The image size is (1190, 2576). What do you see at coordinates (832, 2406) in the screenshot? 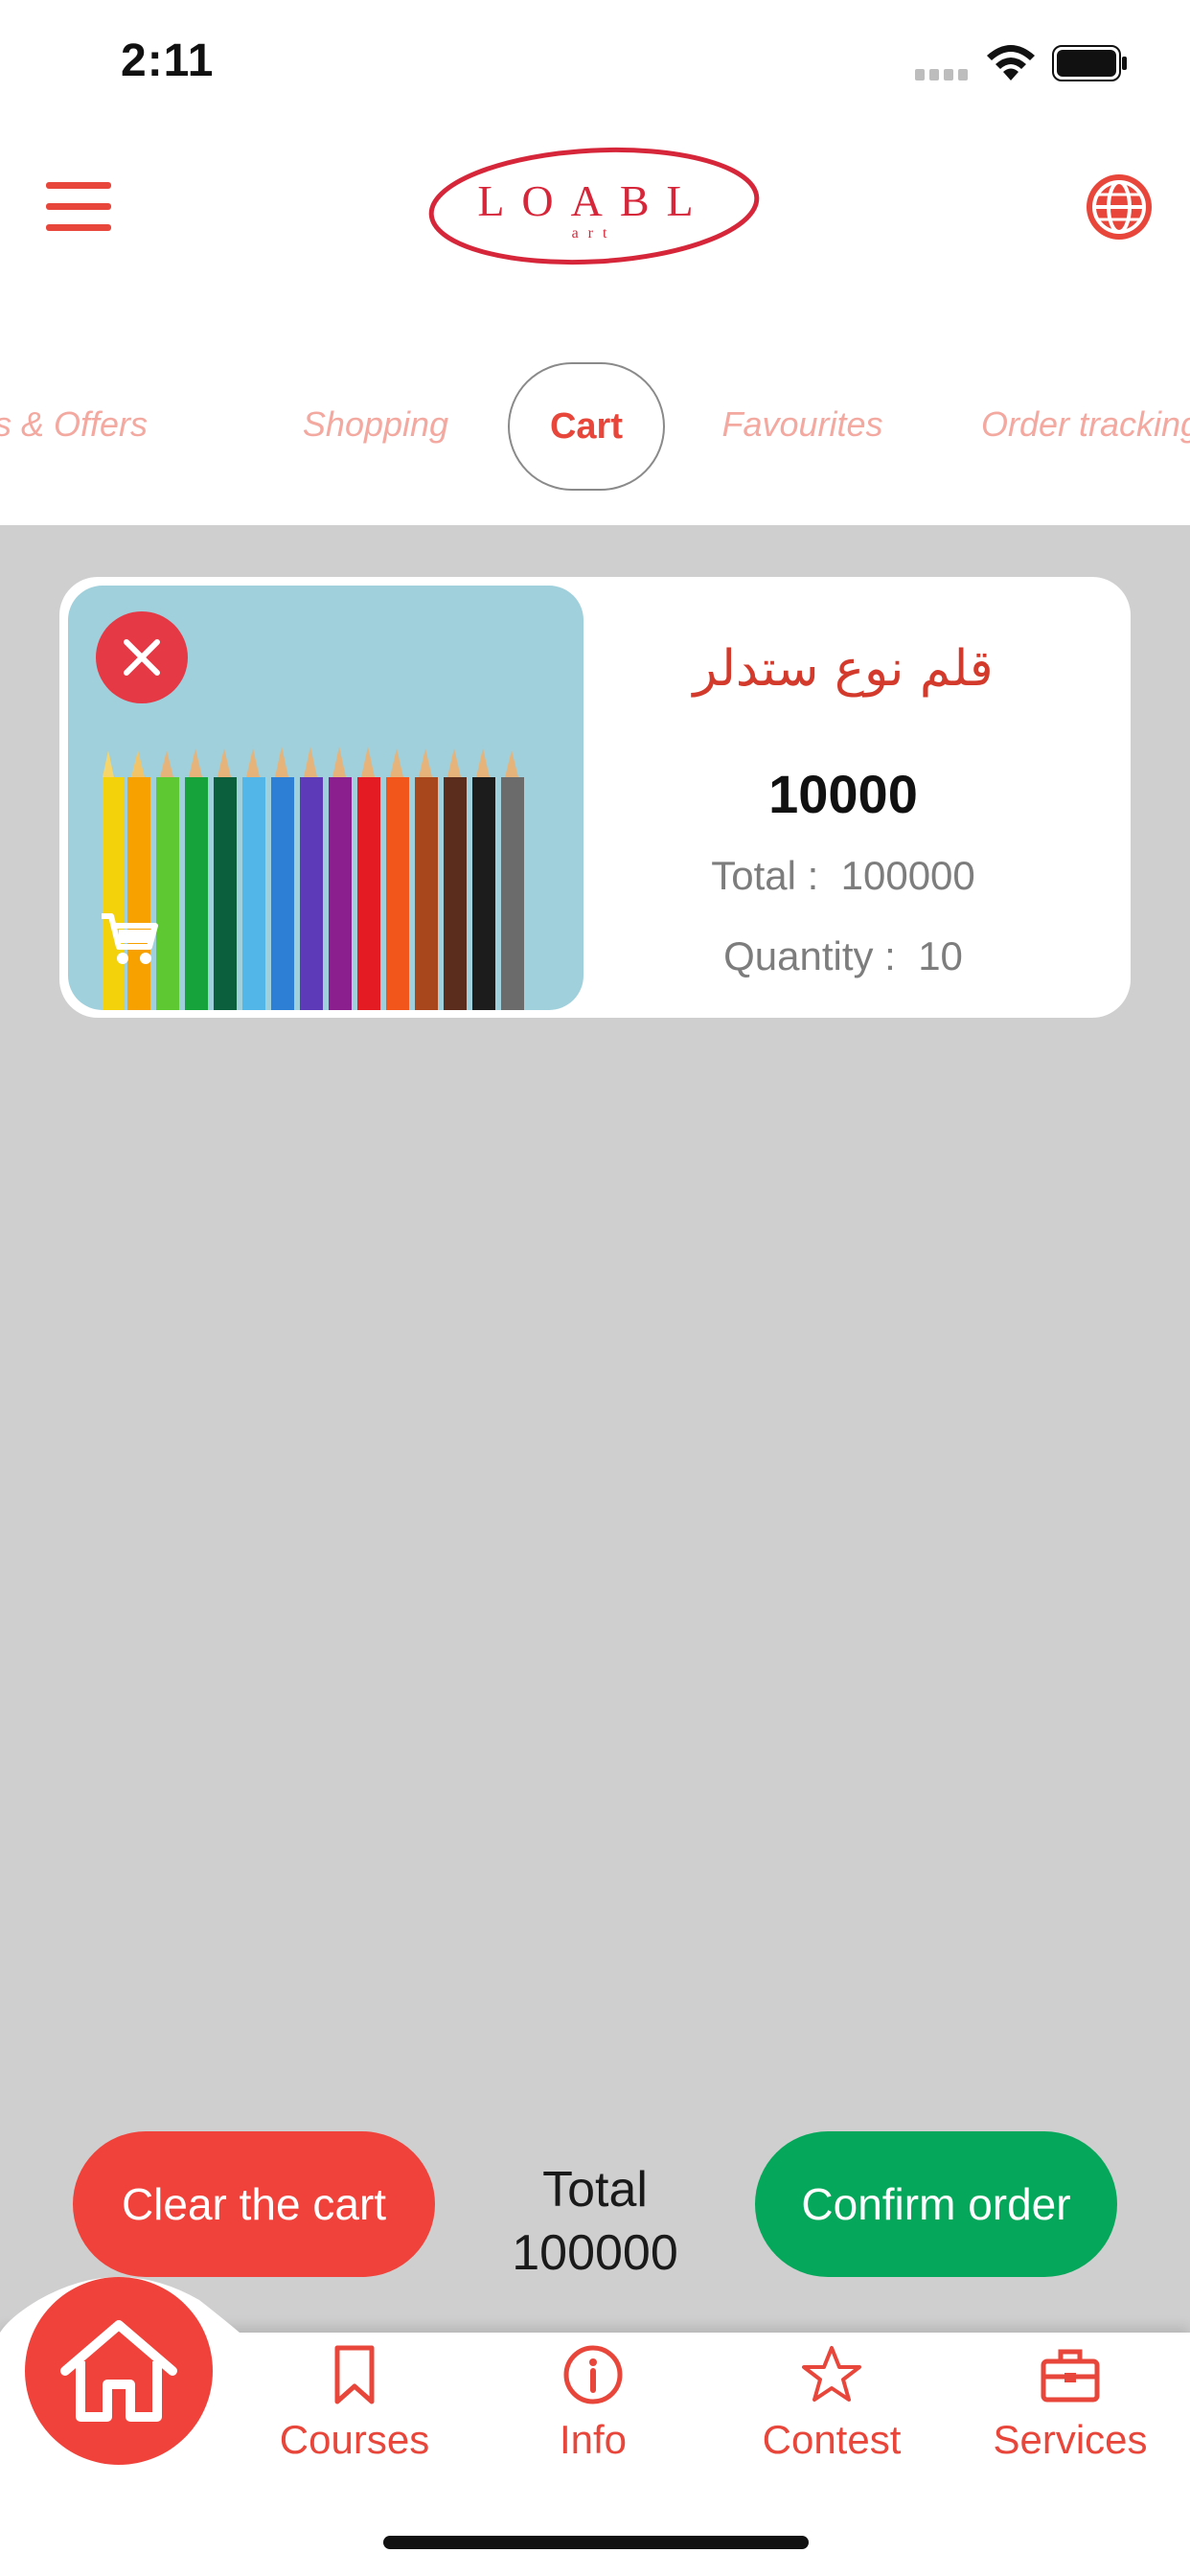
I see `nav-contest: Contest` at bounding box center [832, 2406].